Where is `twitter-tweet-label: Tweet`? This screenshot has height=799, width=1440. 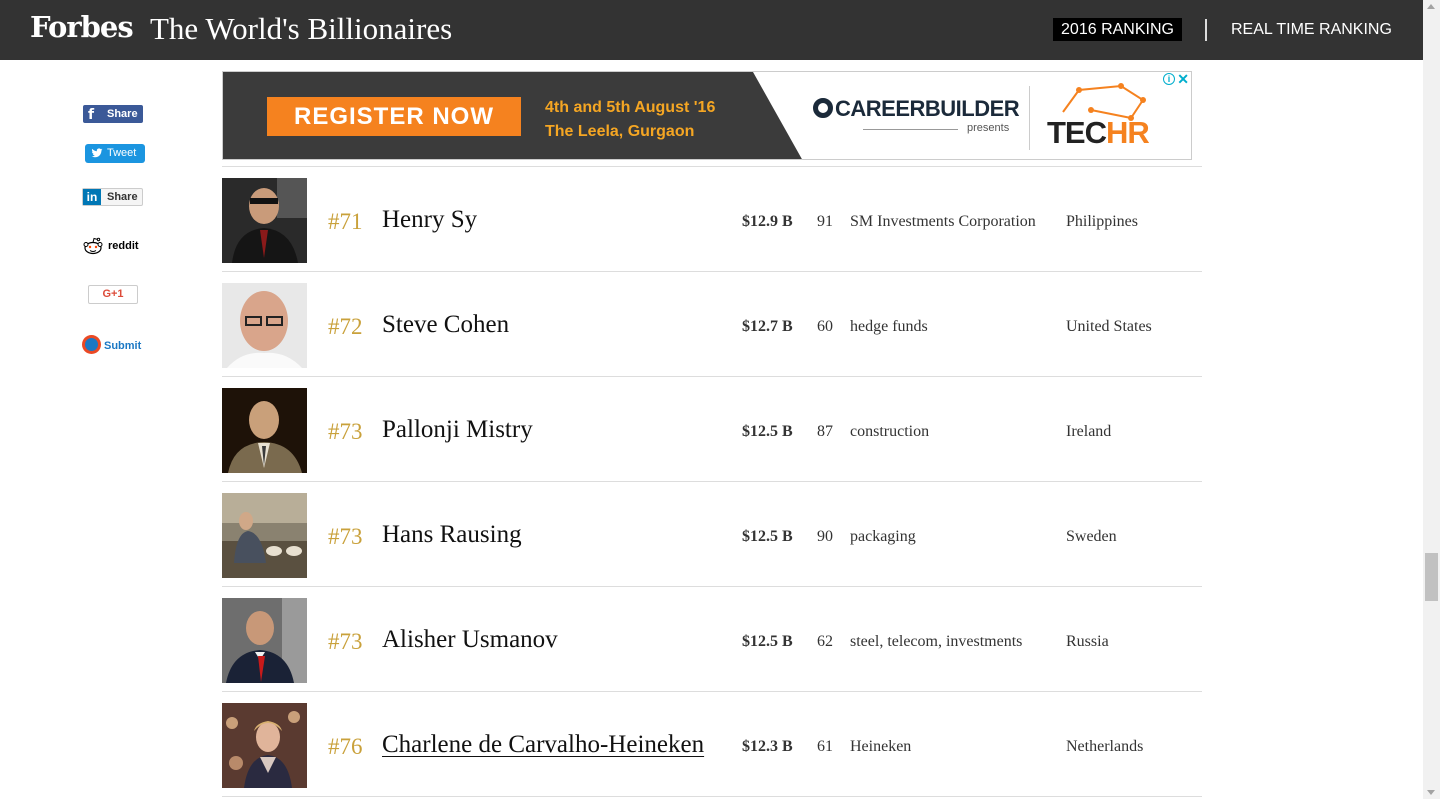 twitter-tweet-label: Tweet is located at coordinates (122, 153).